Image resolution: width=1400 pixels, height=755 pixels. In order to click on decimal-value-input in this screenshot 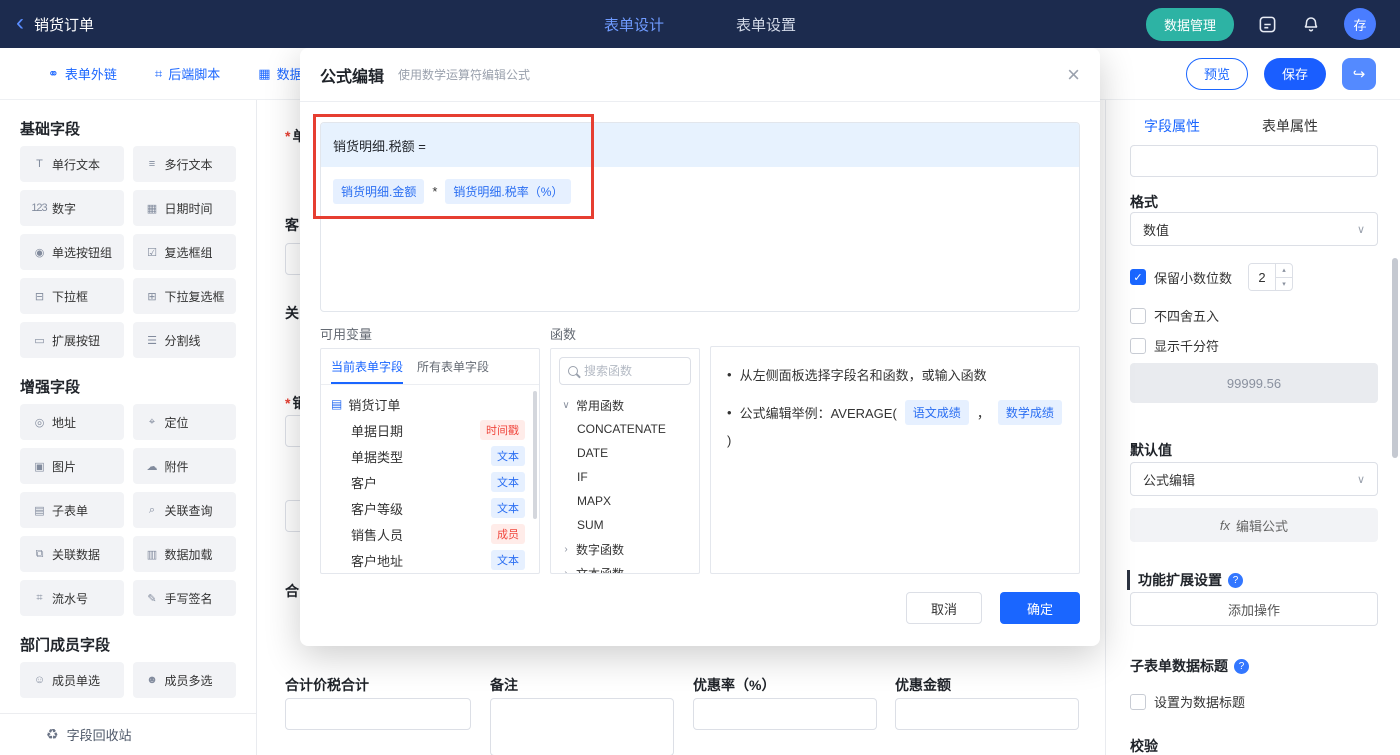, I will do `click(1262, 277)`.